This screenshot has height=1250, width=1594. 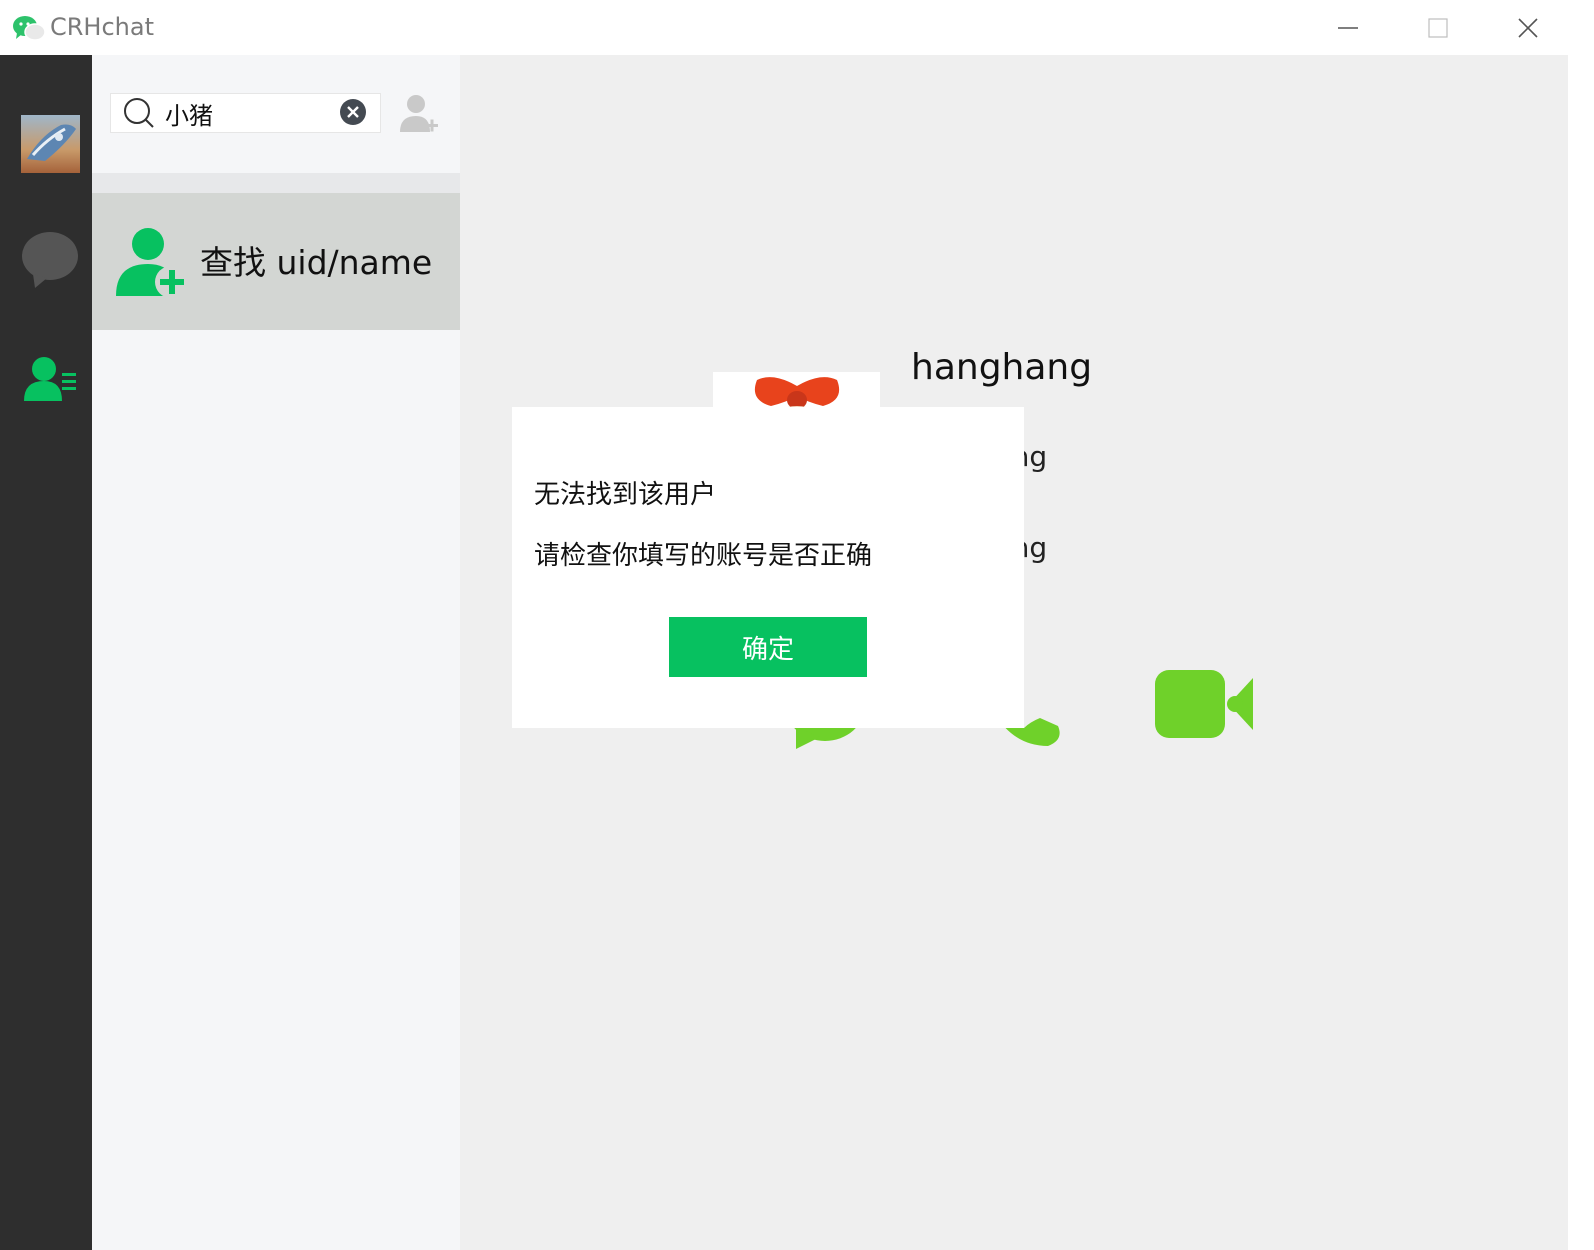 I want to click on dialog-title: 无法找到该用户, so click(x=625, y=495).